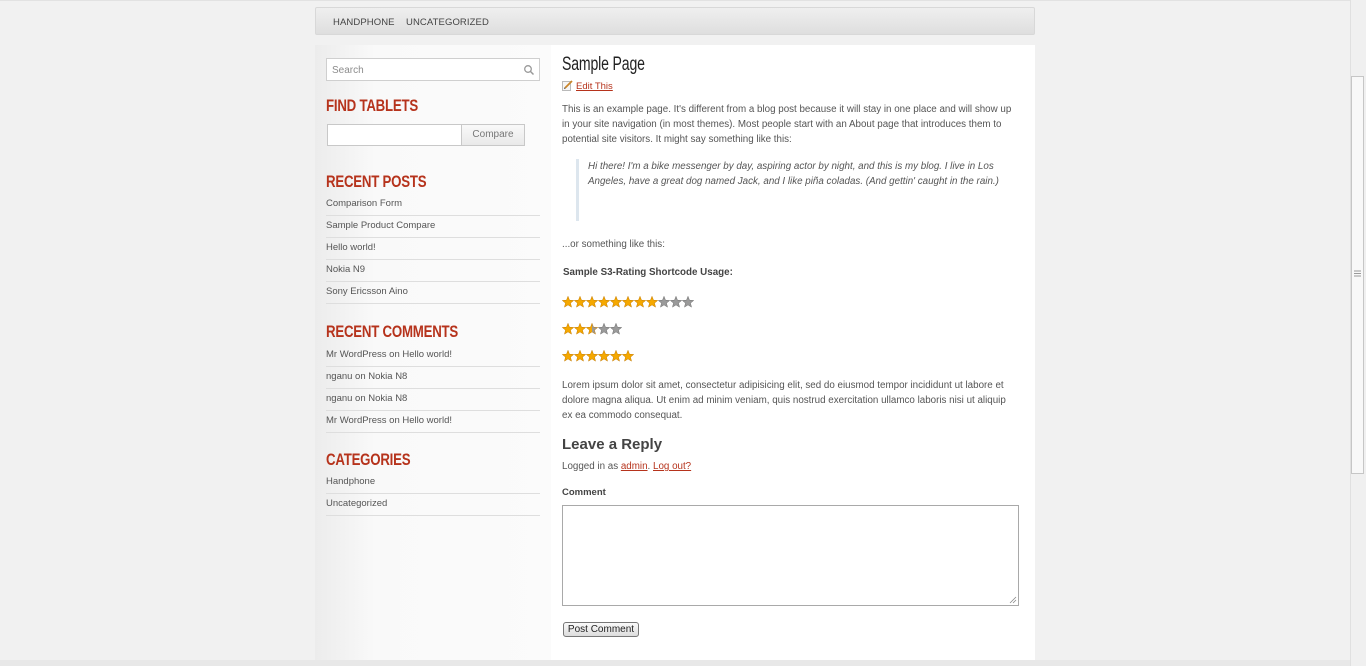 The image size is (1366, 666). I want to click on search-icon, so click(529, 70).